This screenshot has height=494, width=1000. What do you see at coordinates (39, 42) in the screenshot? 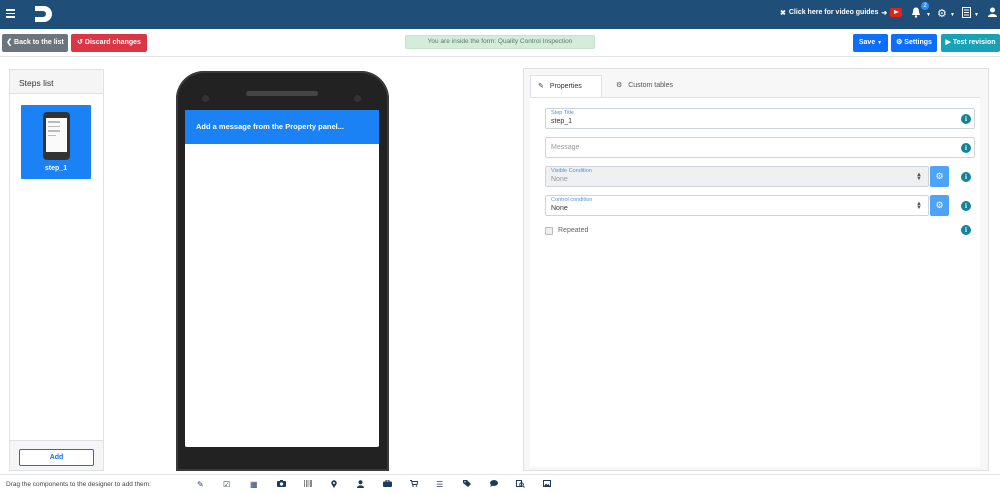
I see `back-to-list-label: Back to the list` at bounding box center [39, 42].